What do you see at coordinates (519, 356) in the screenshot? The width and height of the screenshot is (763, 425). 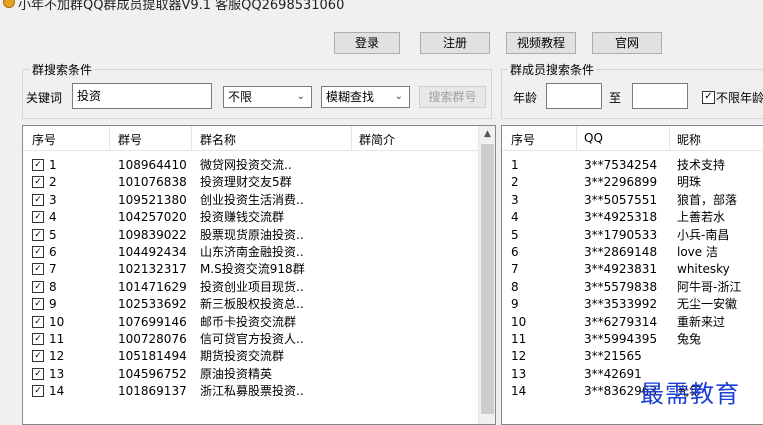 I see `row-member-no: 12` at bounding box center [519, 356].